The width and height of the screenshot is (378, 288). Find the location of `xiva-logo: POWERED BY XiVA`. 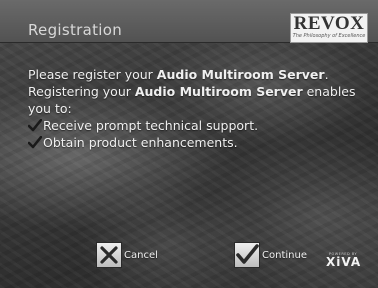

xiva-logo: POWERED BY XiVA is located at coordinates (343, 260).